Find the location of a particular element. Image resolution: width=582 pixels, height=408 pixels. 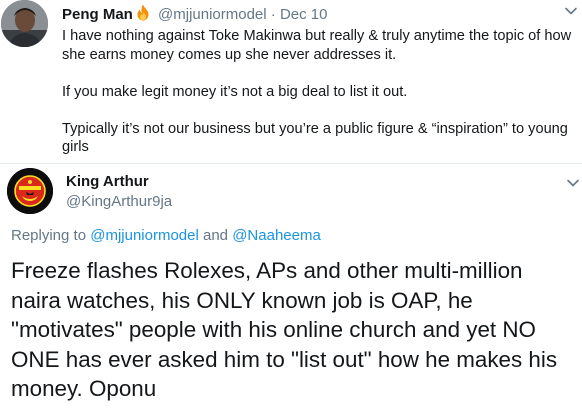

tweet-header: Peng Man @mjjuniormodel · Dec 10 is located at coordinates (195, 15).